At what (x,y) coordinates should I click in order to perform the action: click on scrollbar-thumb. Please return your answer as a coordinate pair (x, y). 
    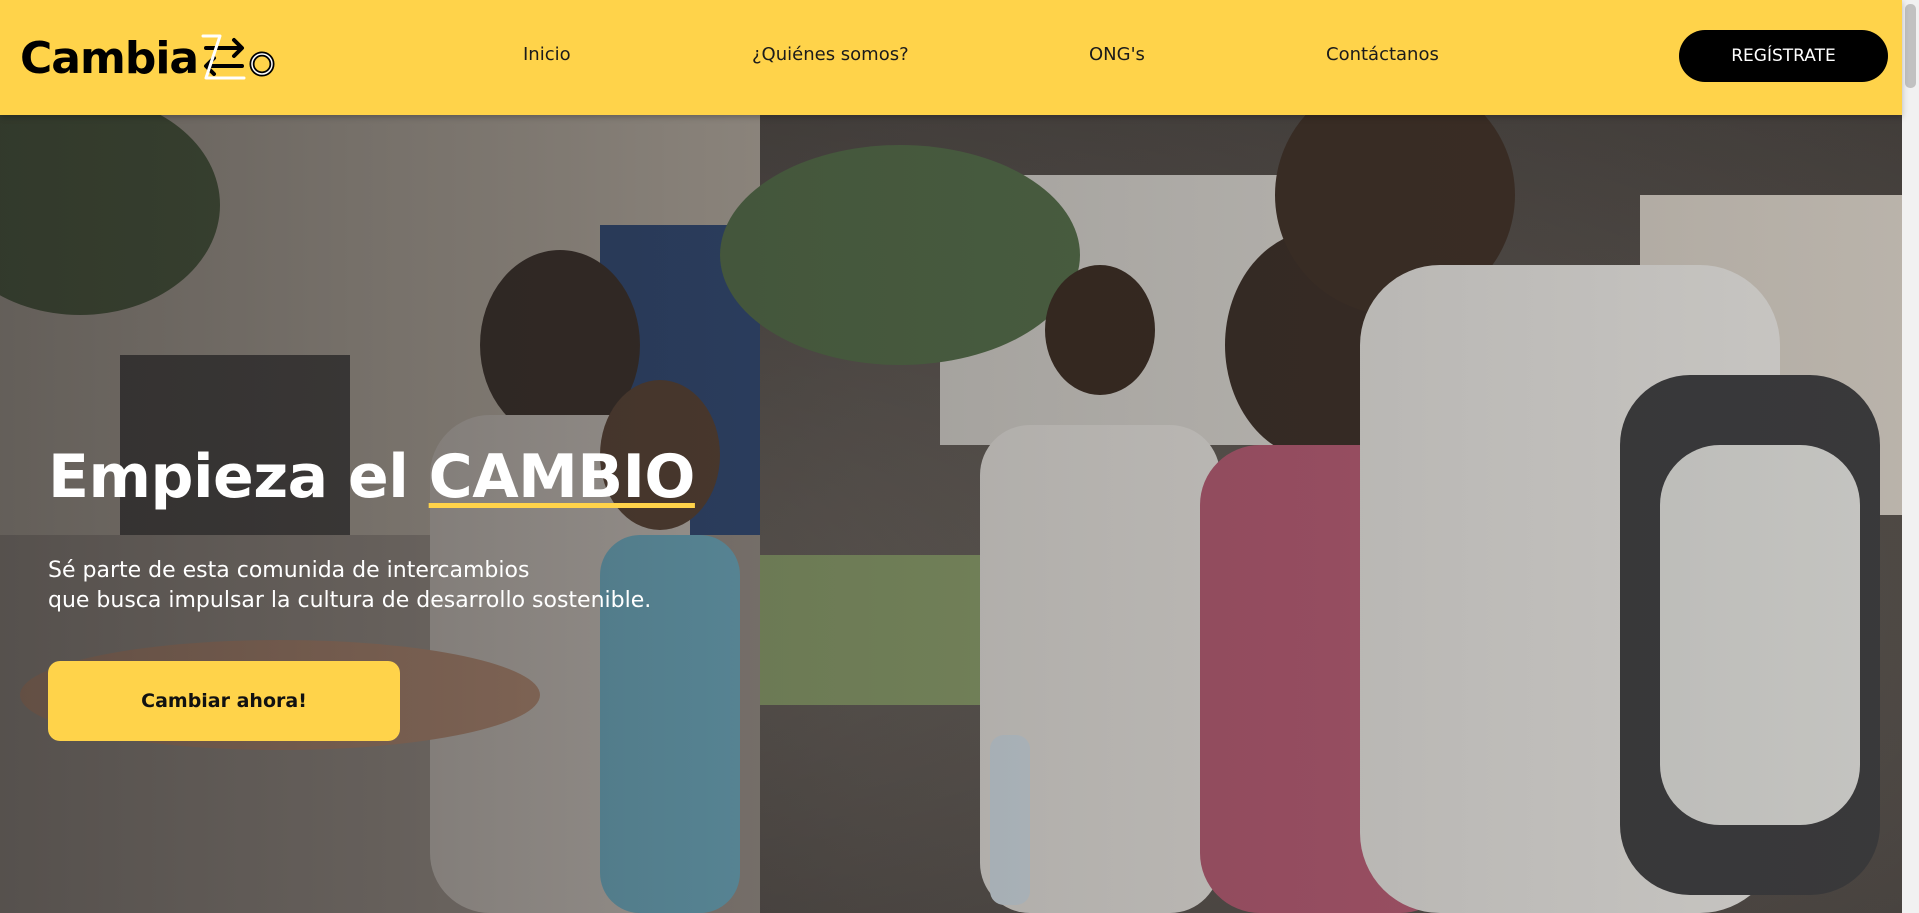
    Looking at the image, I should click on (1910, 46).